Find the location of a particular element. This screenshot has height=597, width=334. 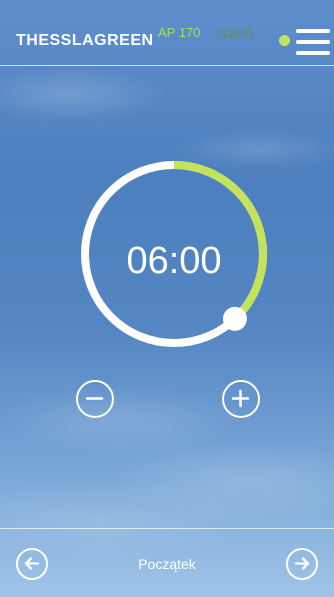

device-model: AP 170 is located at coordinates (179, 32).